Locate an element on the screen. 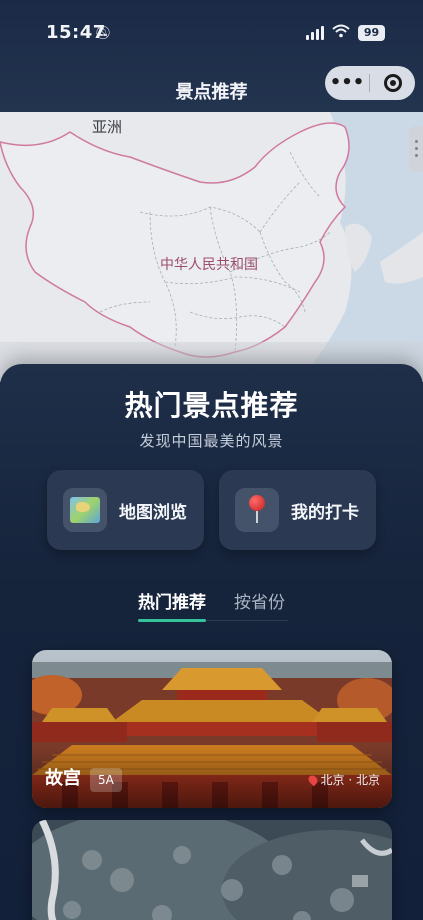 The image size is (423, 920). miniprogram-capsule: ••• is located at coordinates (370, 83).